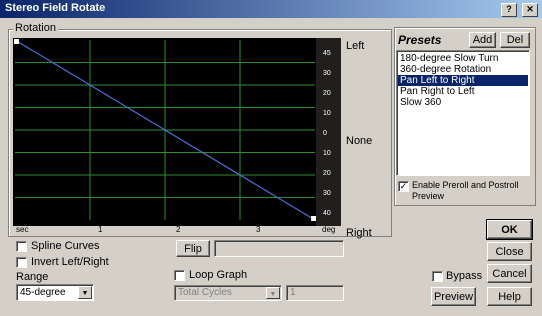  What do you see at coordinates (327, 213) in the screenshot?
I see `y-scale-label: 40` at bounding box center [327, 213].